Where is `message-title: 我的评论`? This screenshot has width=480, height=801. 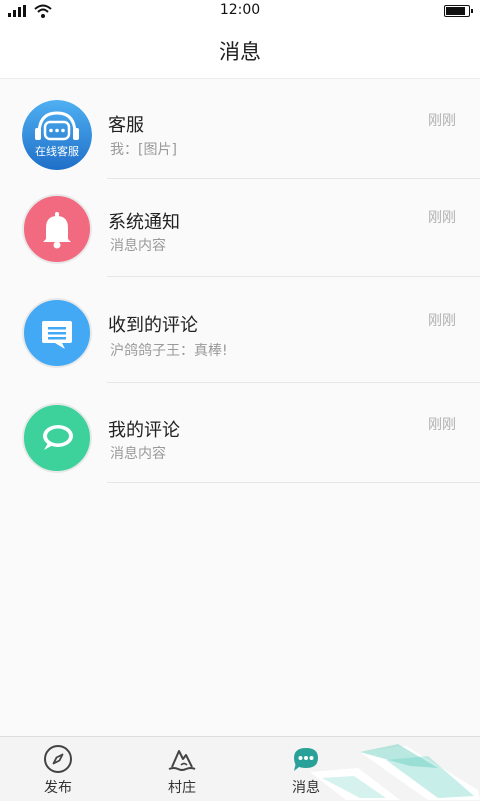 message-title: 我的评论 is located at coordinates (144, 430).